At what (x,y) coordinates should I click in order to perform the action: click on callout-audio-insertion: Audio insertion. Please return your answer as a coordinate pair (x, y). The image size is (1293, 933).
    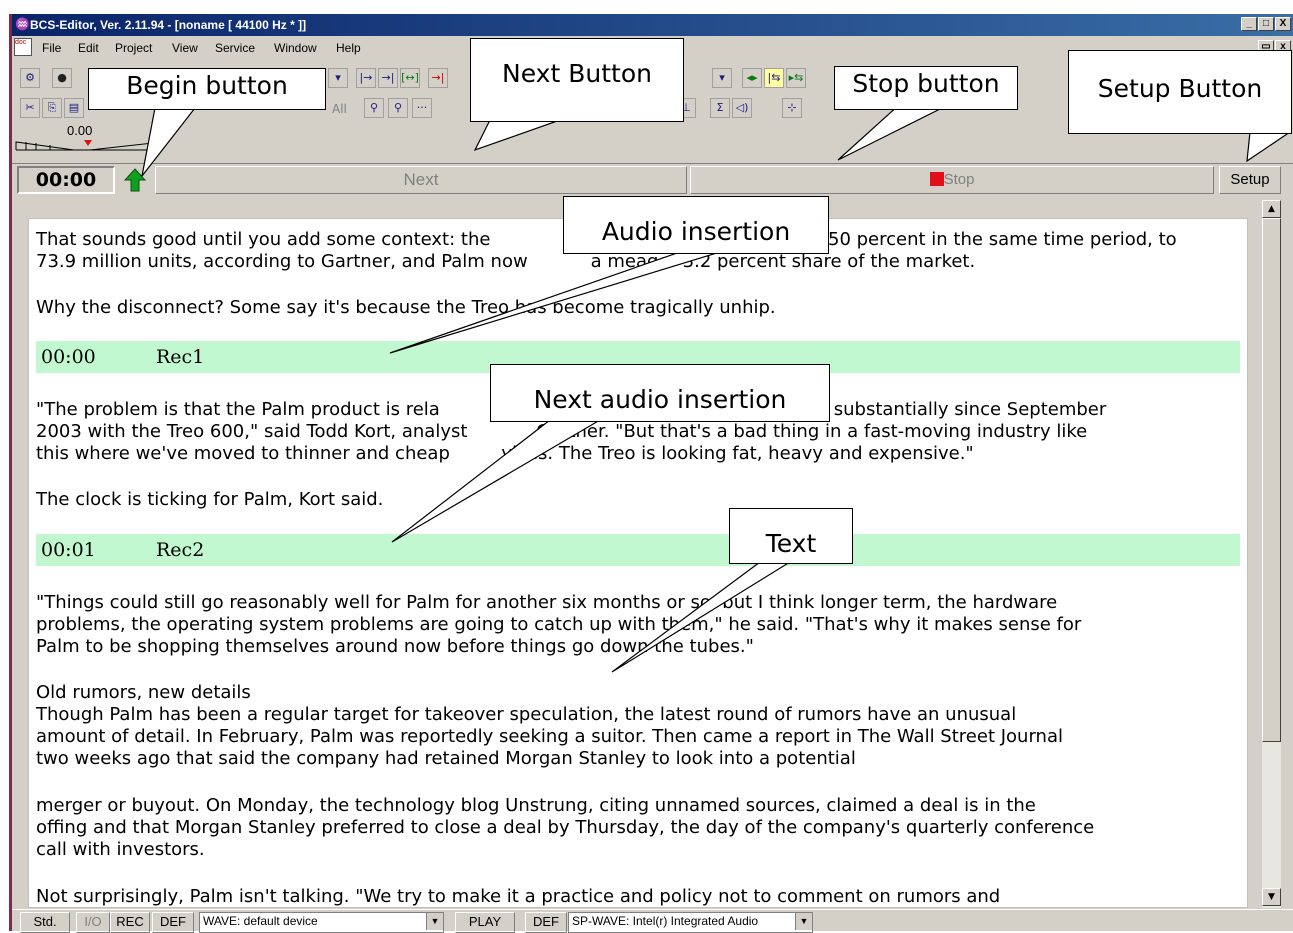
    Looking at the image, I should click on (696, 225).